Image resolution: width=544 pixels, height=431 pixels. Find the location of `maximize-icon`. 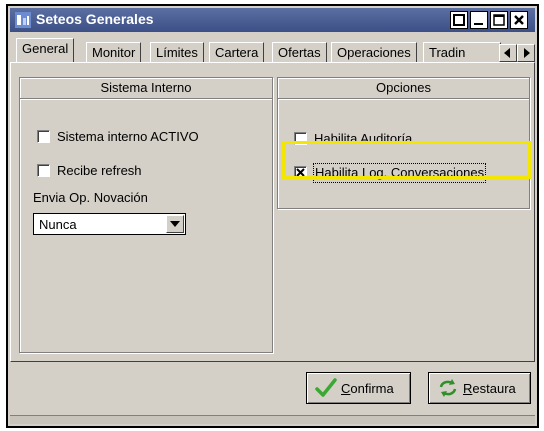

maximize-icon is located at coordinates (499, 20).